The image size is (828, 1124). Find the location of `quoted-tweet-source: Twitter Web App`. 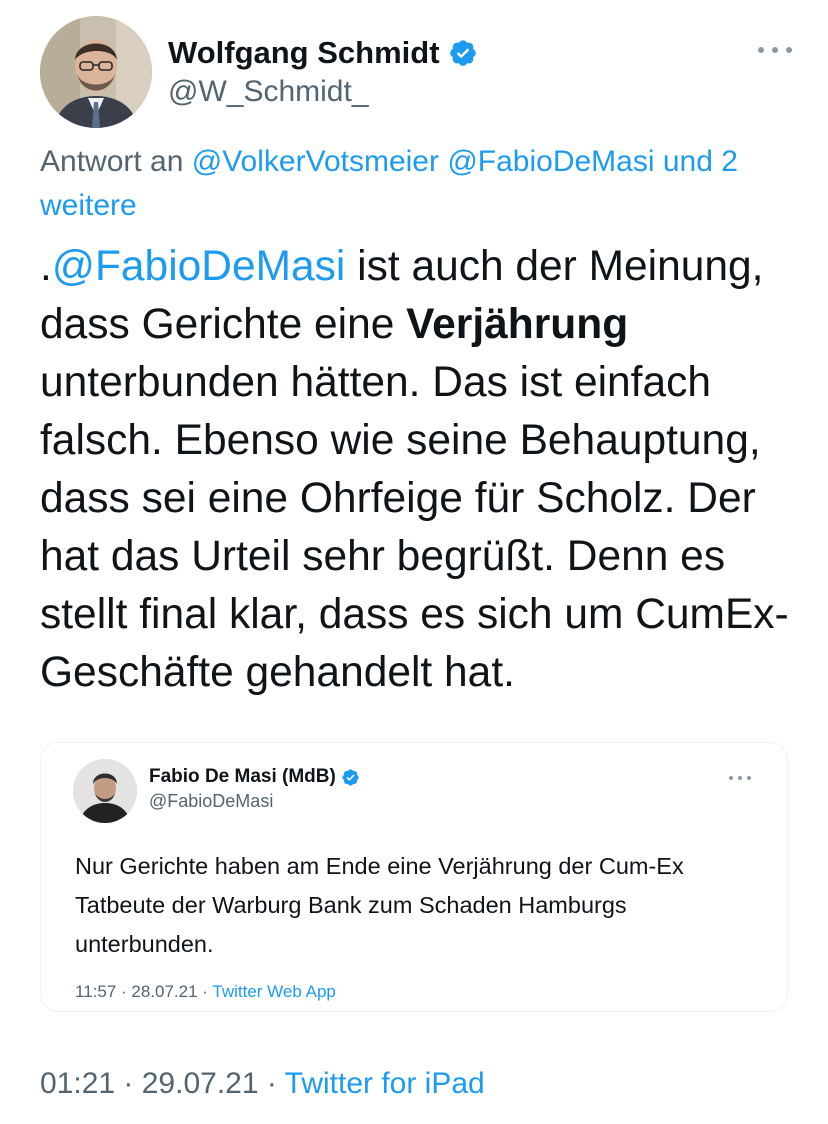

quoted-tweet-source: Twitter Web App is located at coordinates (273, 991).